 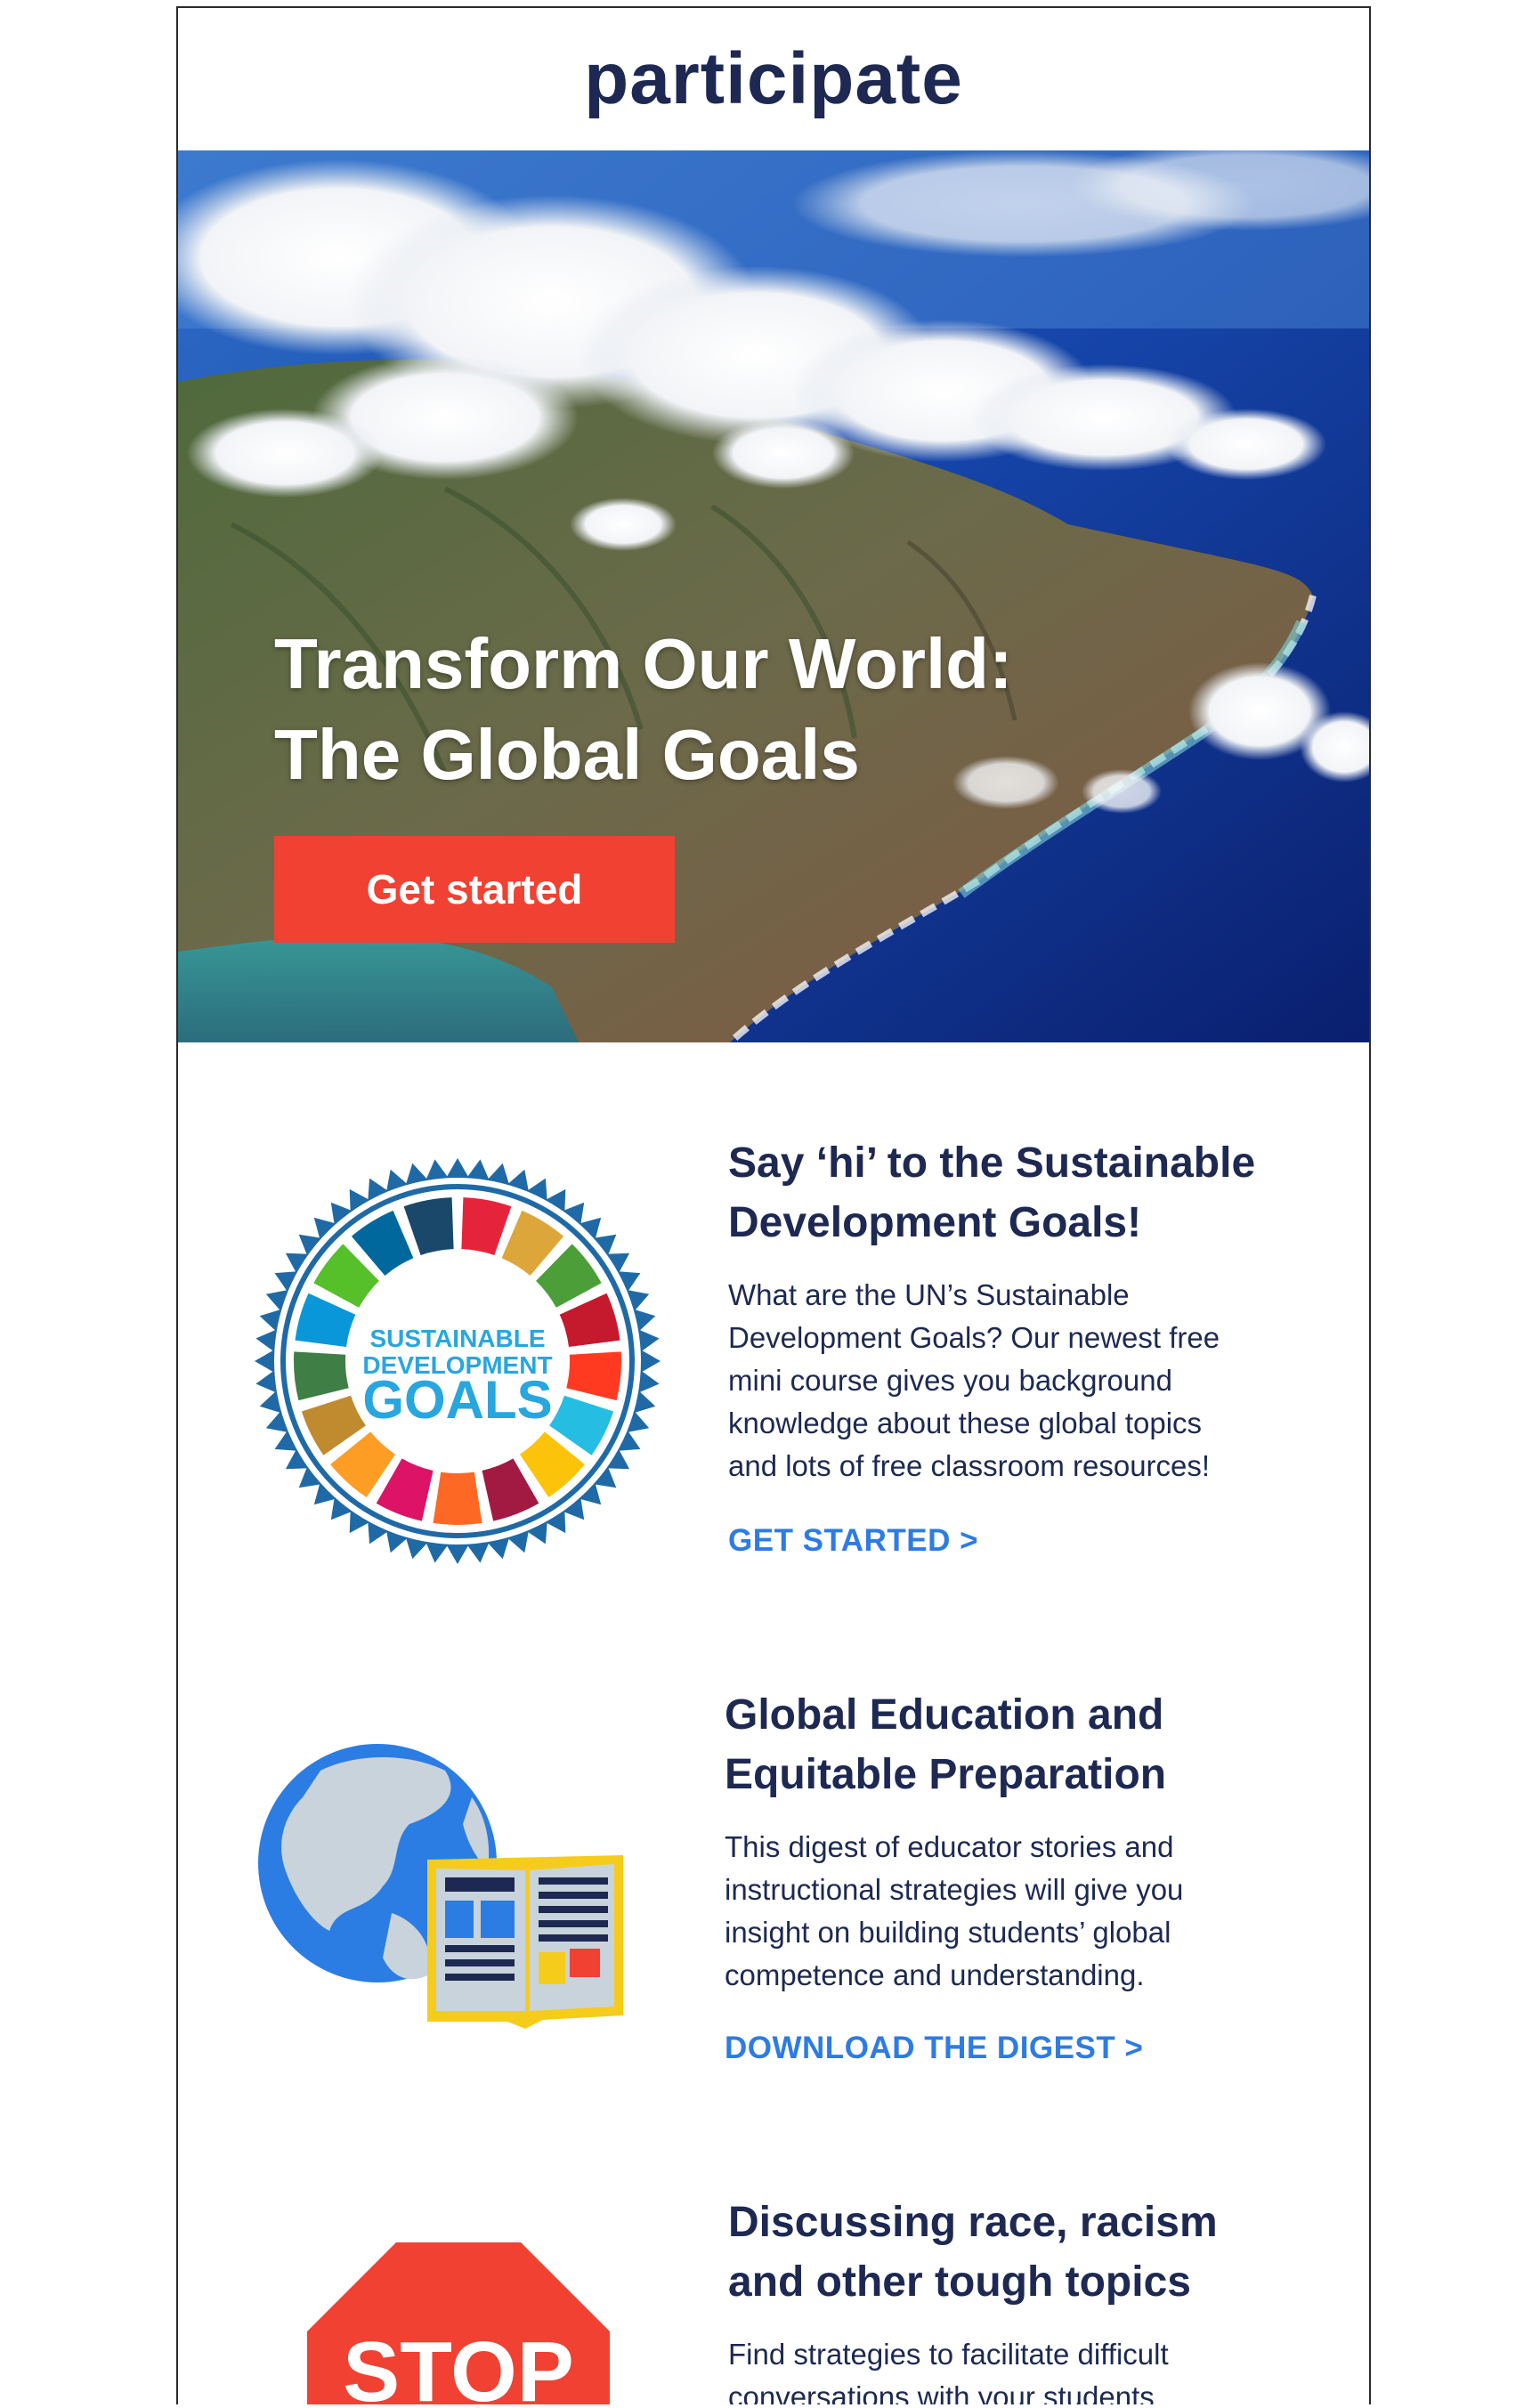 What do you see at coordinates (948, 1932) in the screenshot?
I see `body-line: insight on building students’ global` at bounding box center [948, 1932].